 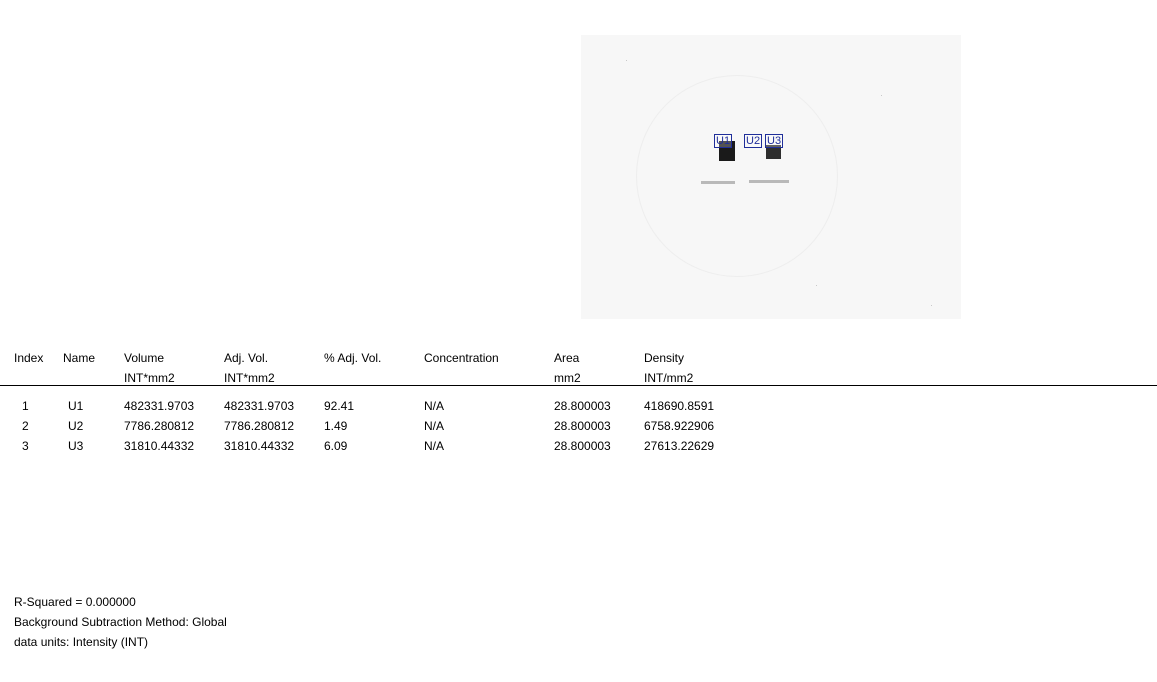 I want to click on faint-band-lane2, so click(x=769, y=181).